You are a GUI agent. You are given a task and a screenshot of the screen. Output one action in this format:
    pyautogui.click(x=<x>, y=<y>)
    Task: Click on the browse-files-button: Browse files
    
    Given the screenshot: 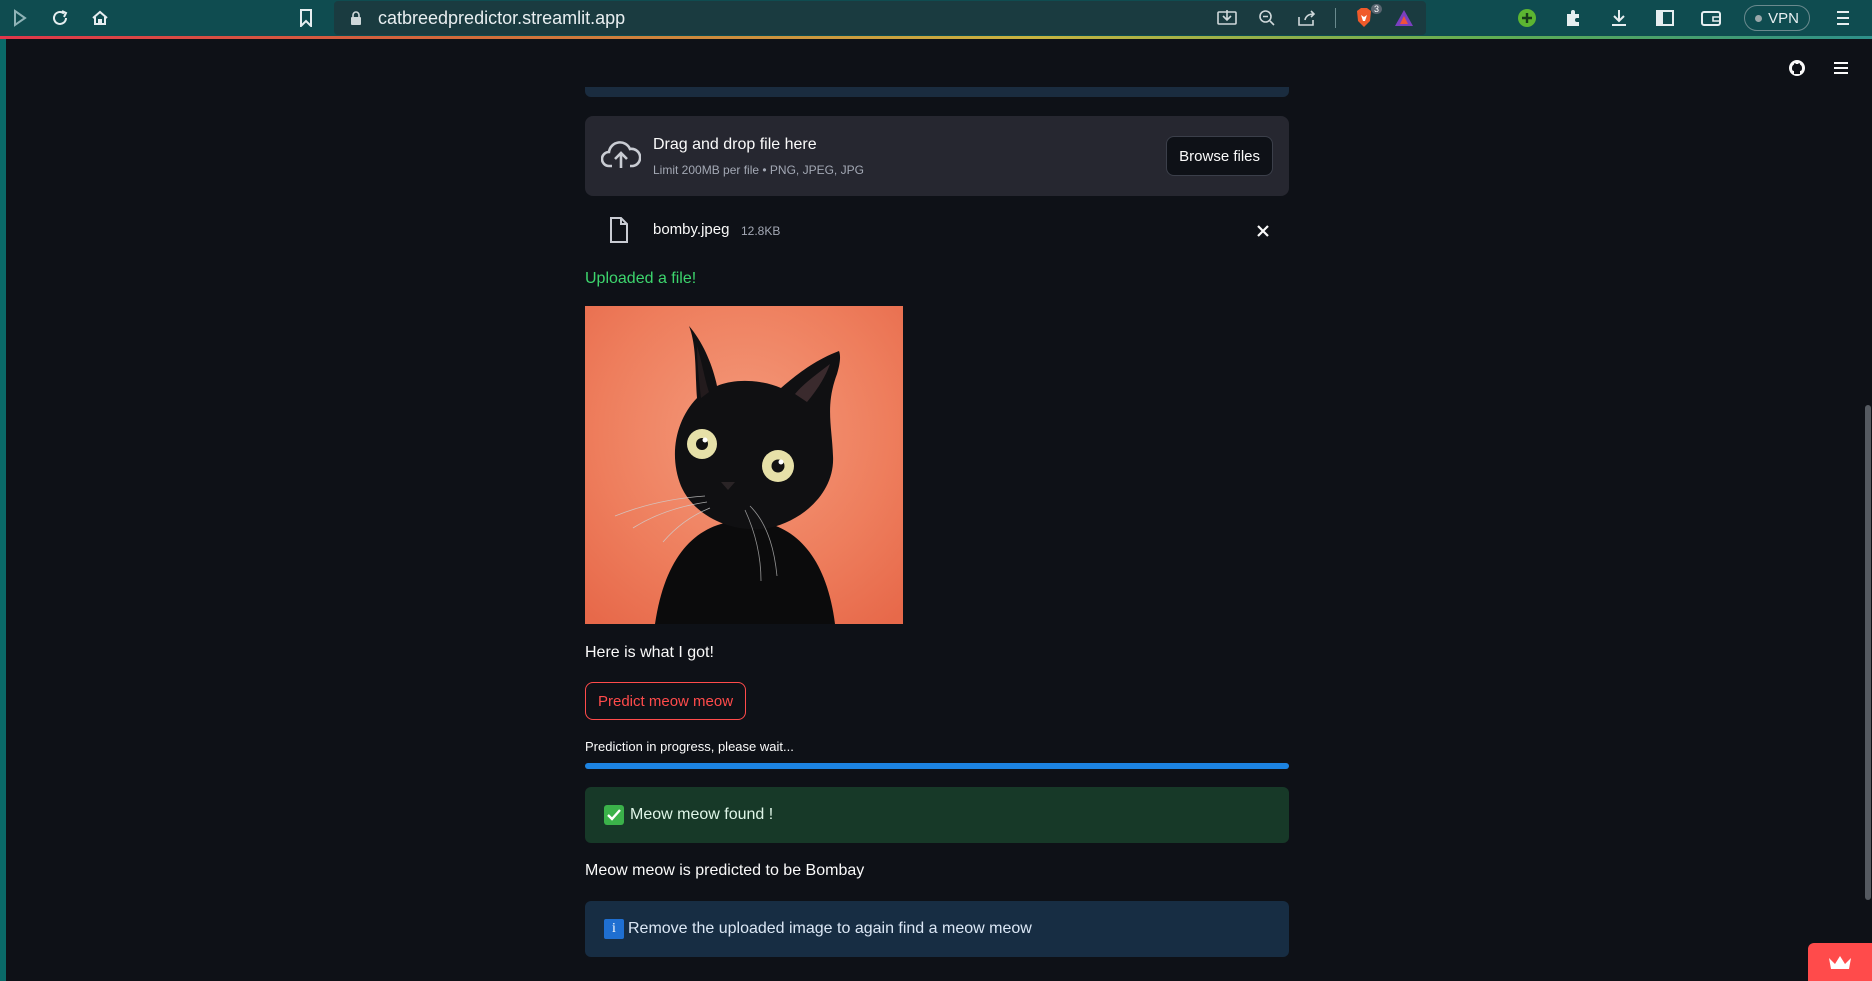 What is the action you would take?
    pyautogui.click(x=1219, y=156)
    